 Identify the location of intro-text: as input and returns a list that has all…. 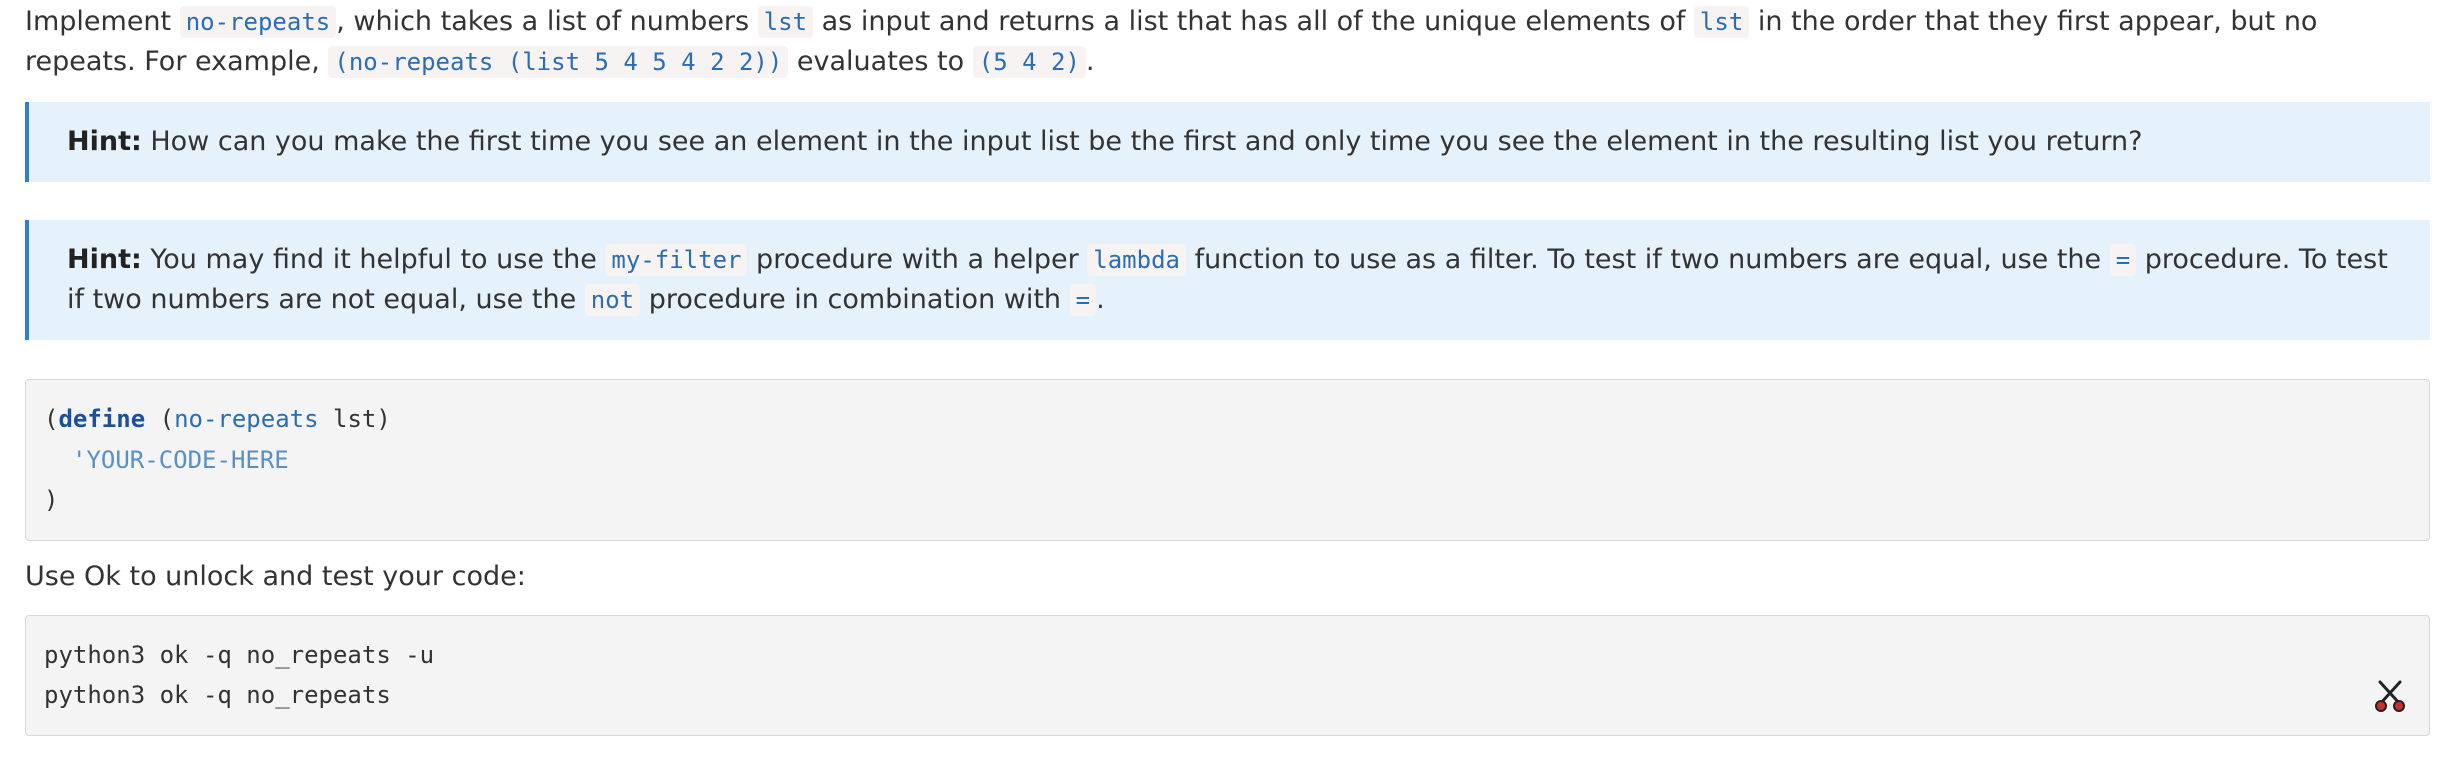
(1253, 21).